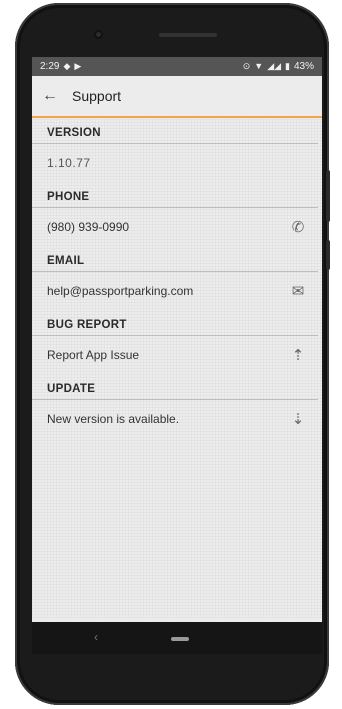 This screenshot has height=709, width=342. Describe the element at coordinates (78, 66) in the screenshot. I see `navigation-icon: ▶` at that location.